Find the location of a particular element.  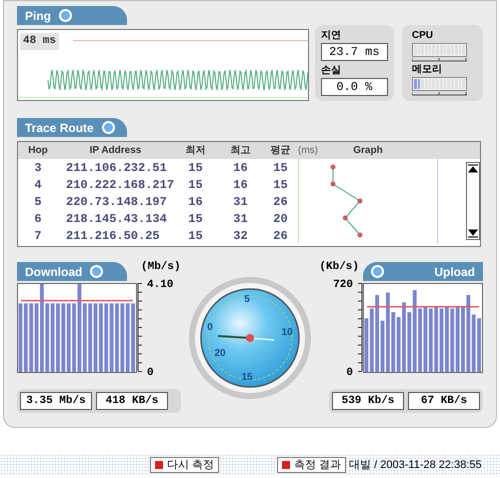

reading-value: 67 KB/s is located at coordinates (444, 401).